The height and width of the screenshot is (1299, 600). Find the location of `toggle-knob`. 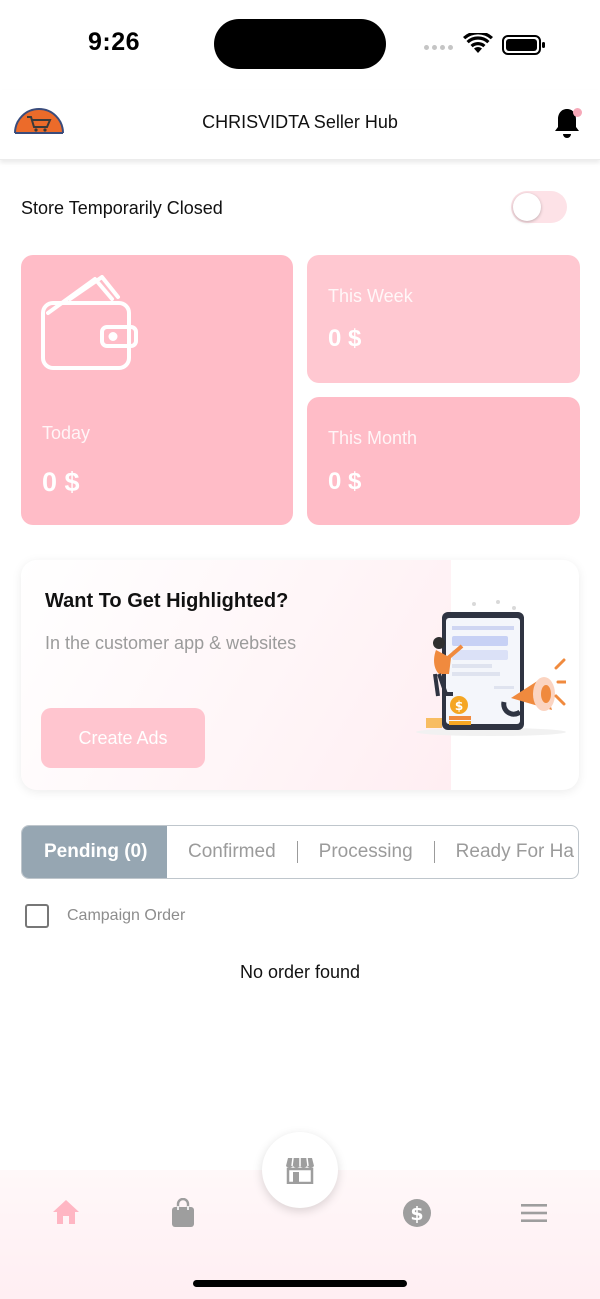

toggle-knob is located at coordinates (527, 207).